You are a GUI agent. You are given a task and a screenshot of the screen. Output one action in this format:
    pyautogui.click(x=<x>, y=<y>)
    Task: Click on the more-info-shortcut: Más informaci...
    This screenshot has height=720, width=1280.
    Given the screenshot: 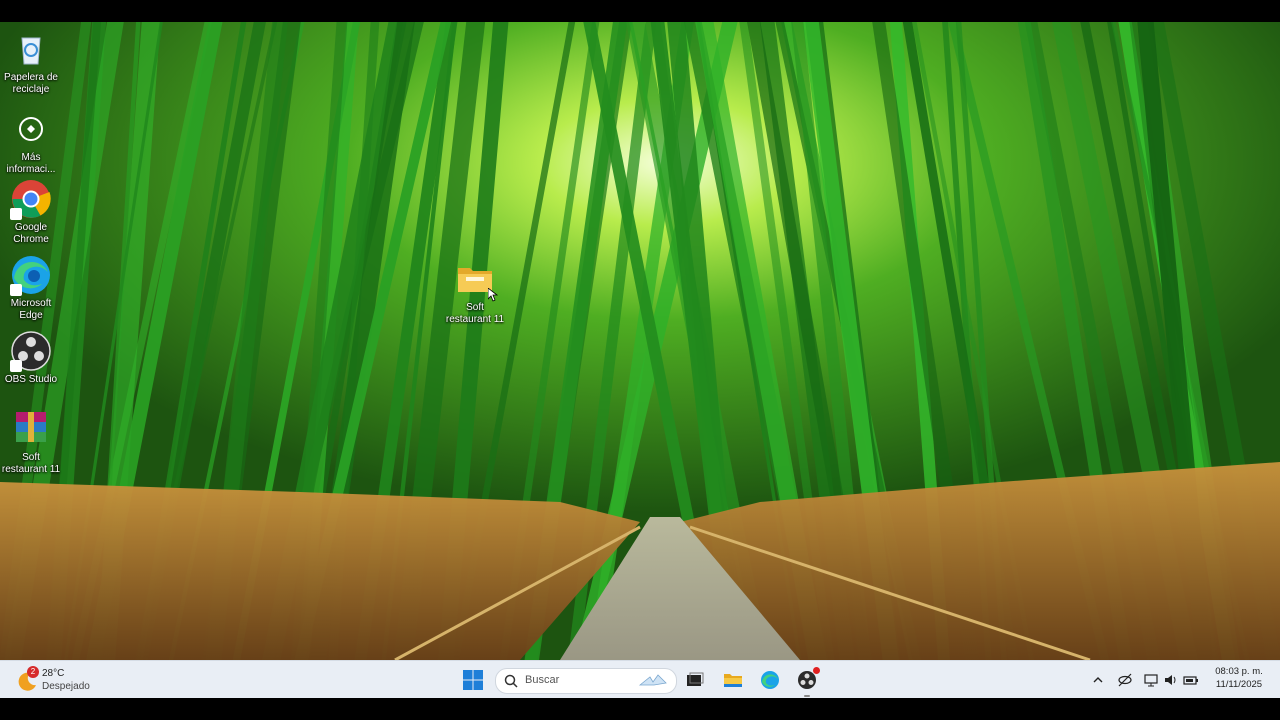 What is the action you would take?
    pyautogui.click(x=31, y=142)
    